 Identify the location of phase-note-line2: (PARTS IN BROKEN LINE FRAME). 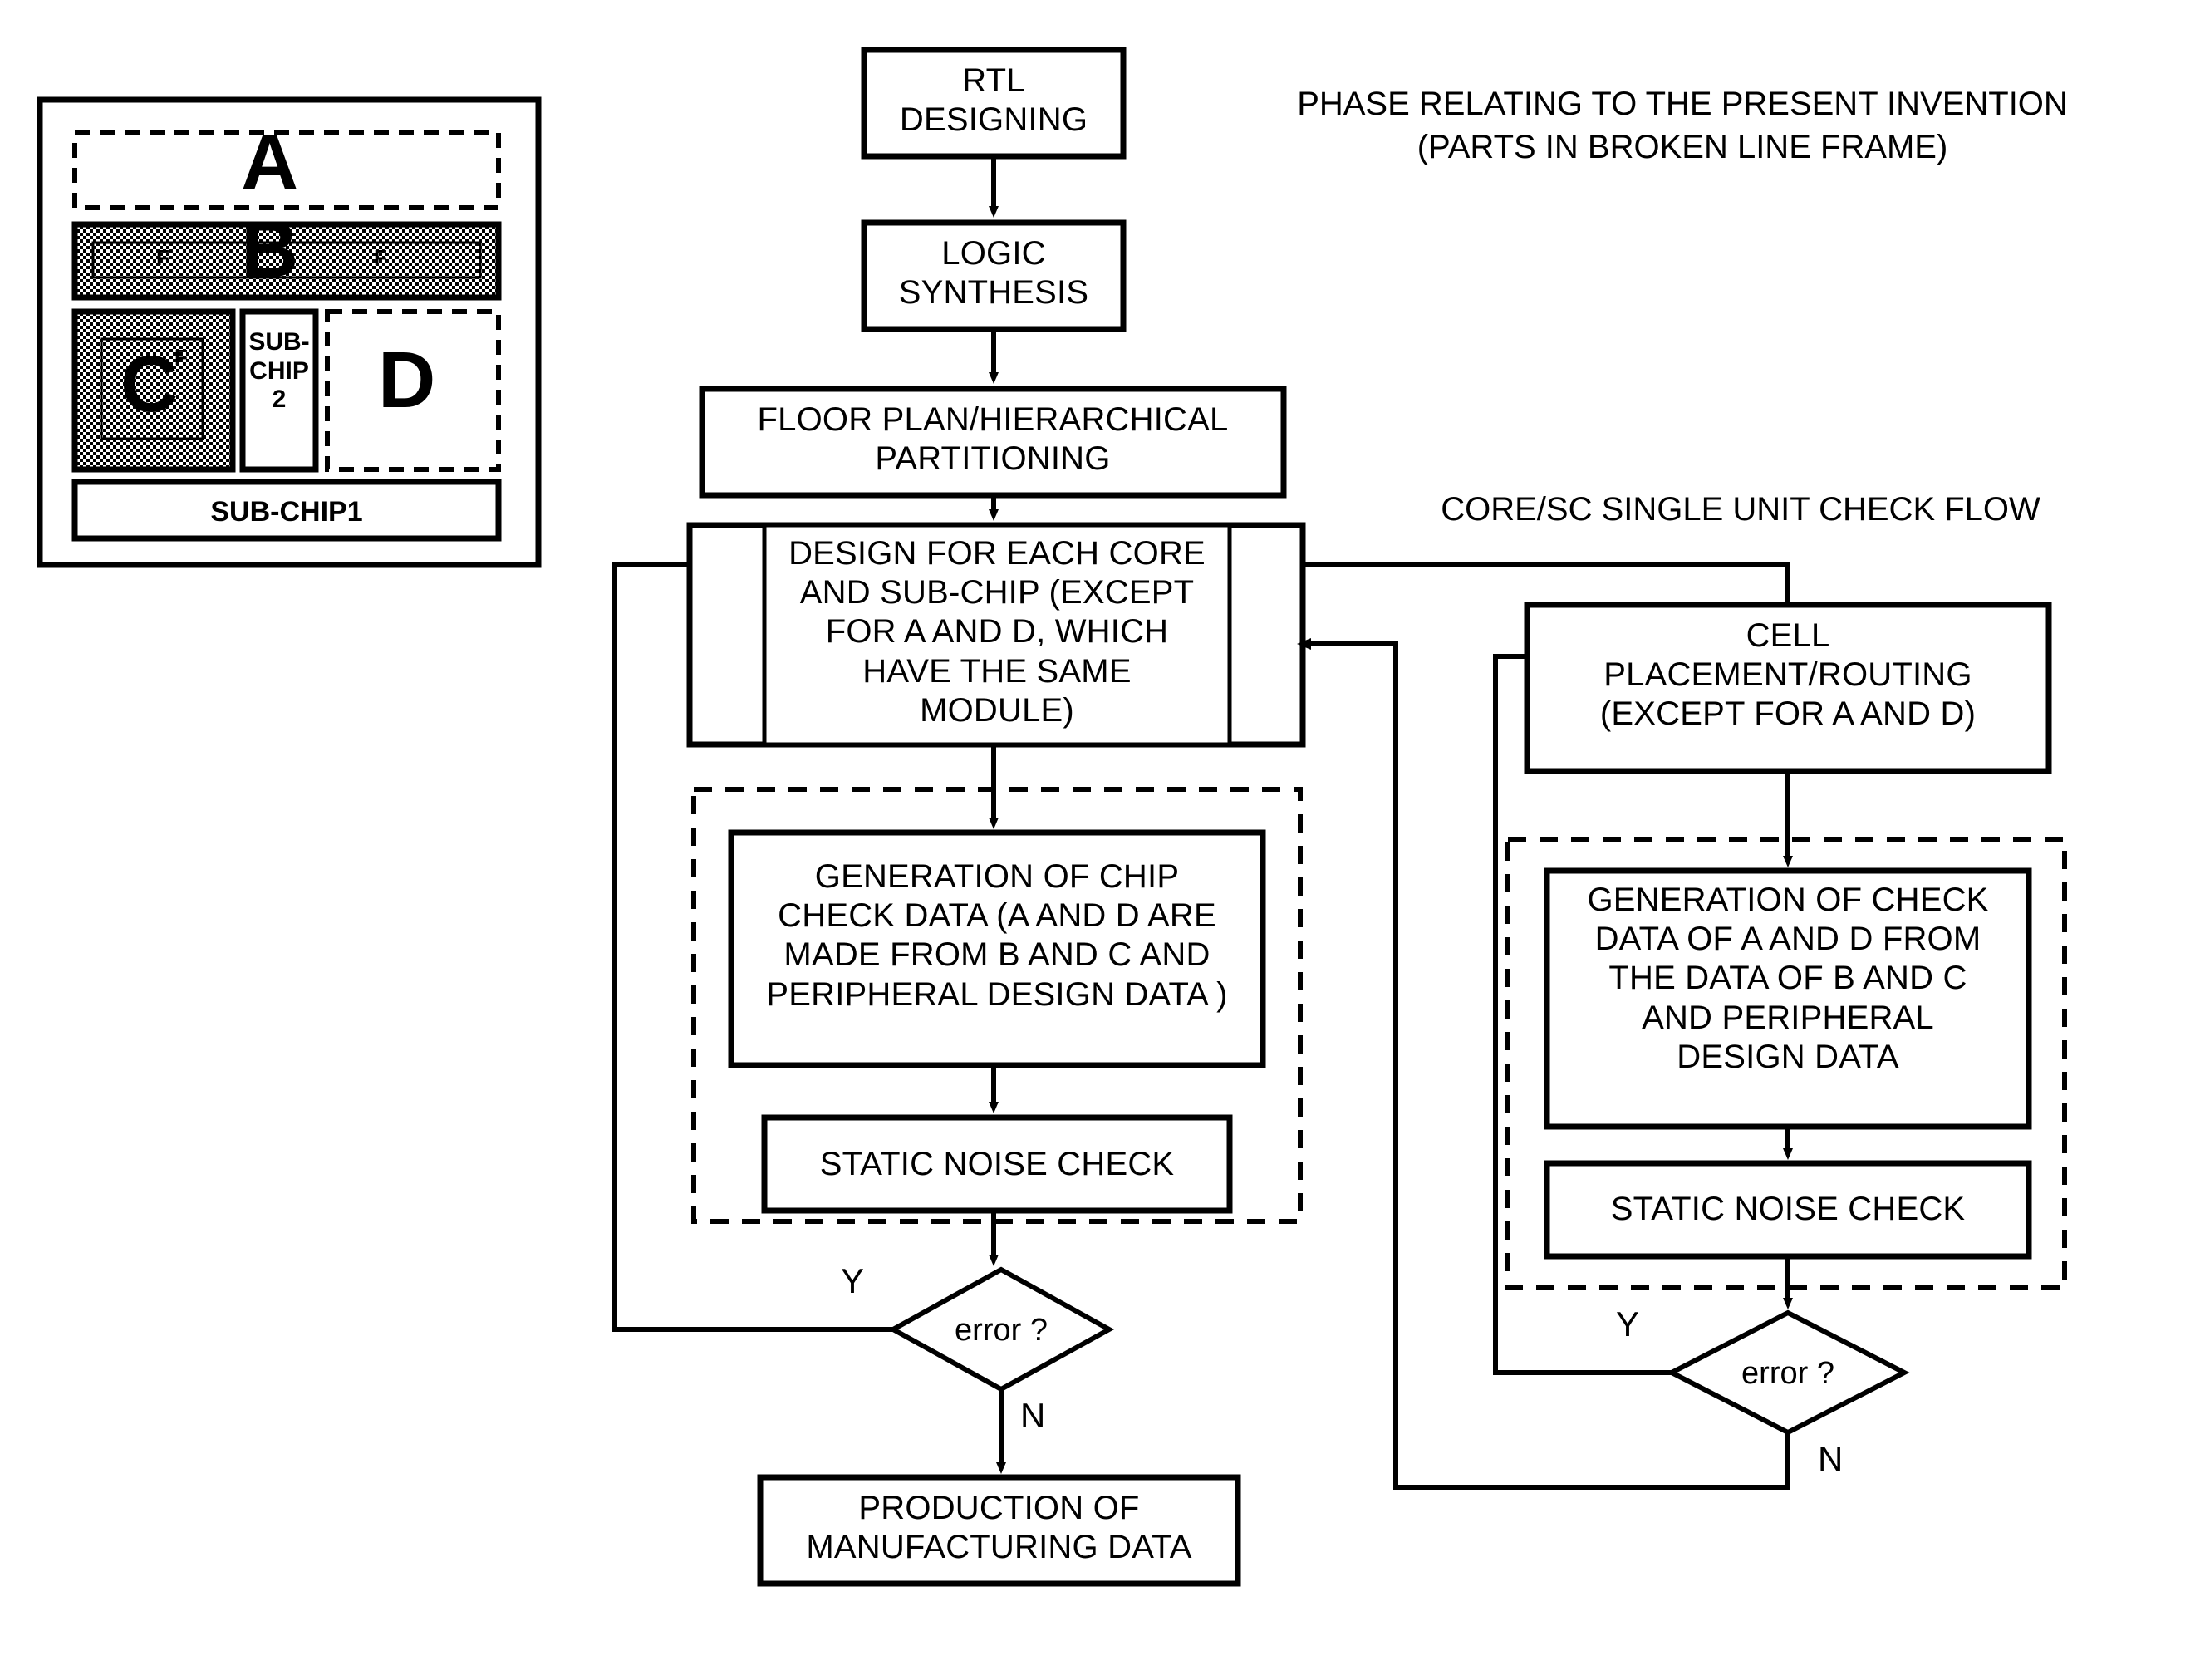
(1682, 147).